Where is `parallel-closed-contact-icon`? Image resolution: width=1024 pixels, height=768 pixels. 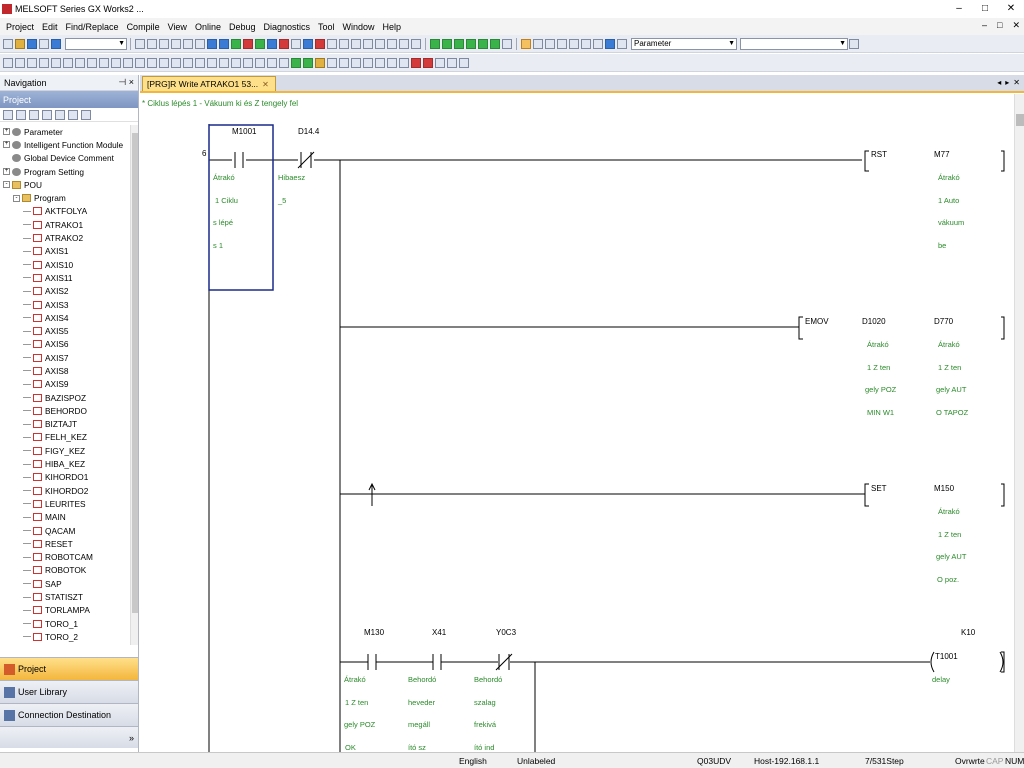
parallel-closed-contact-icon is located at coordinates (44, 62).